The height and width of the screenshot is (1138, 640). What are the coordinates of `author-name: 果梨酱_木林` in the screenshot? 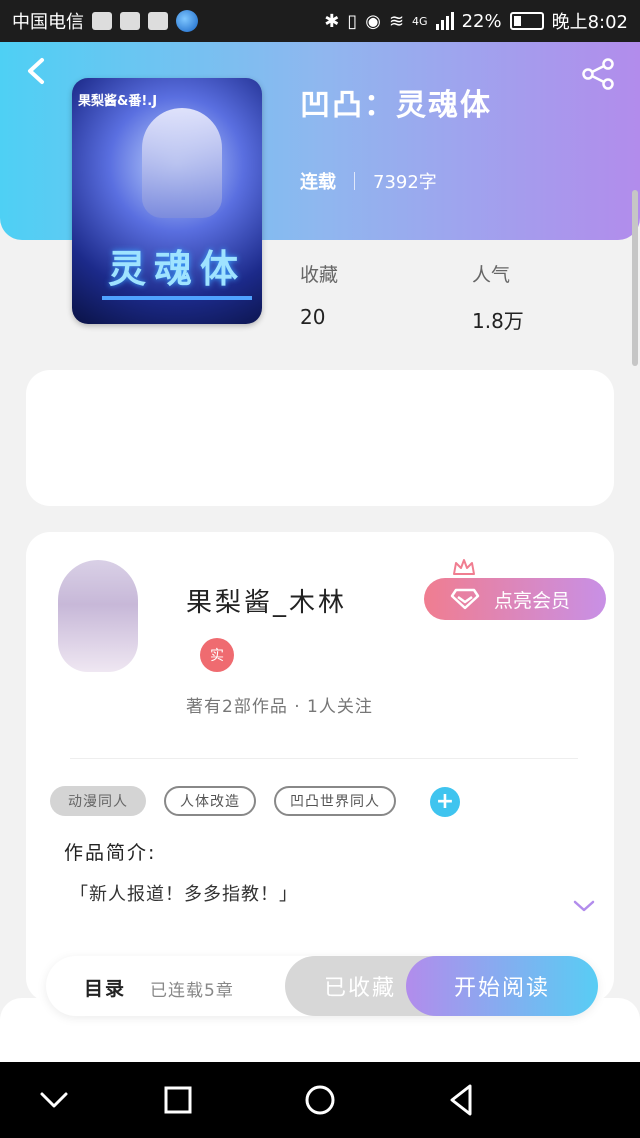 It's located at (266, 600).